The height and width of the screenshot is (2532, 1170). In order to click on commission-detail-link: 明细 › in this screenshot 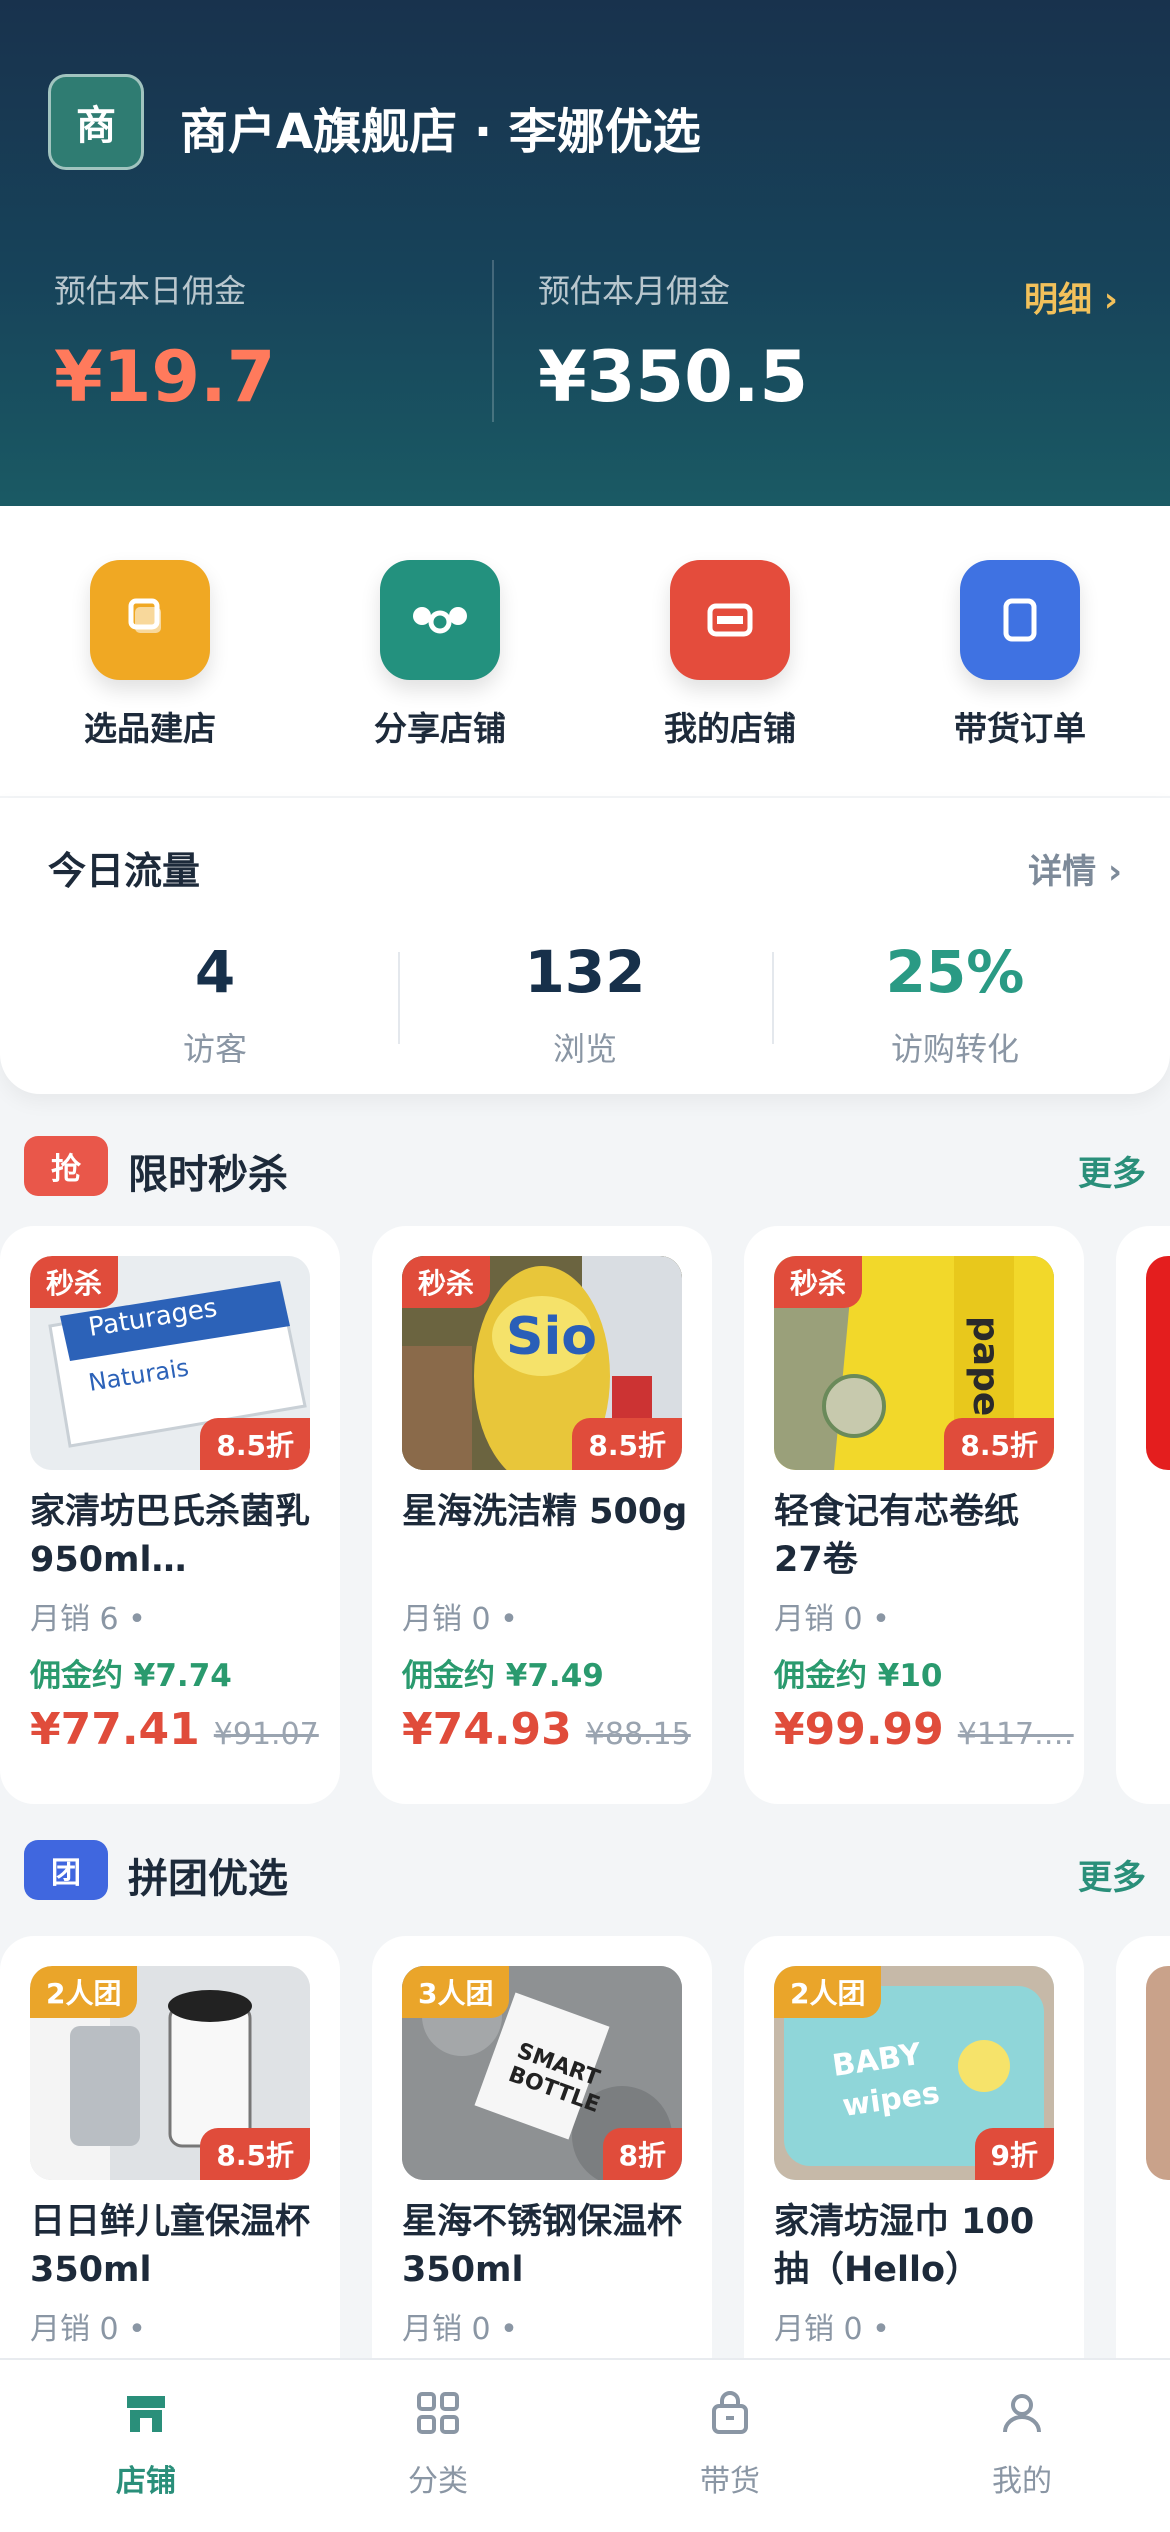, I will do `click(1071, 296)`.